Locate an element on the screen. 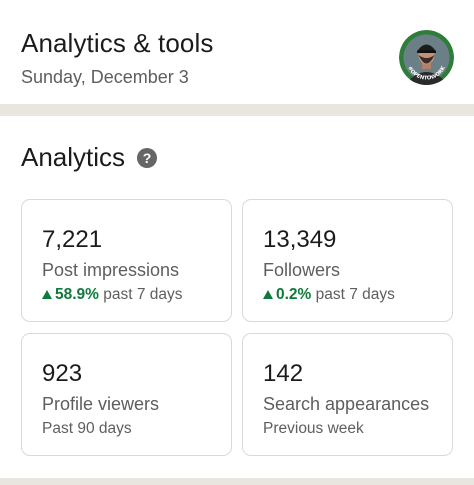  page-title: Analytics & tools is located at coordinates (117, 43).